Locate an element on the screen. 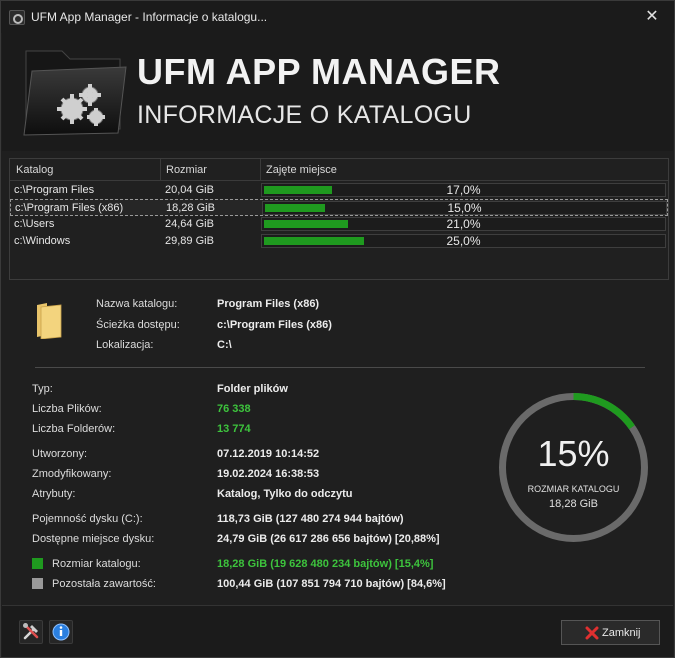 The image size is (675, 658). location-label: Lokalizacja: is located at coordinates (125, 345).